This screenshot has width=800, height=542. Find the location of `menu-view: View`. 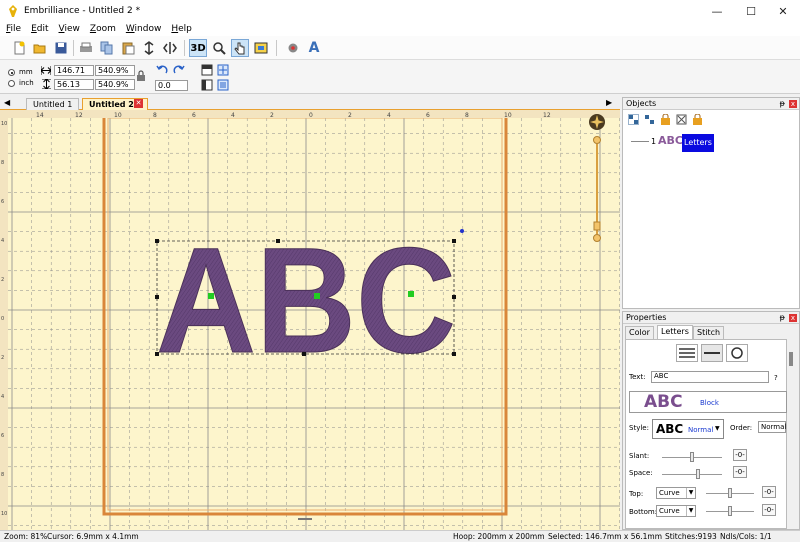

menu-view: View is located at coordinates (69, 29).